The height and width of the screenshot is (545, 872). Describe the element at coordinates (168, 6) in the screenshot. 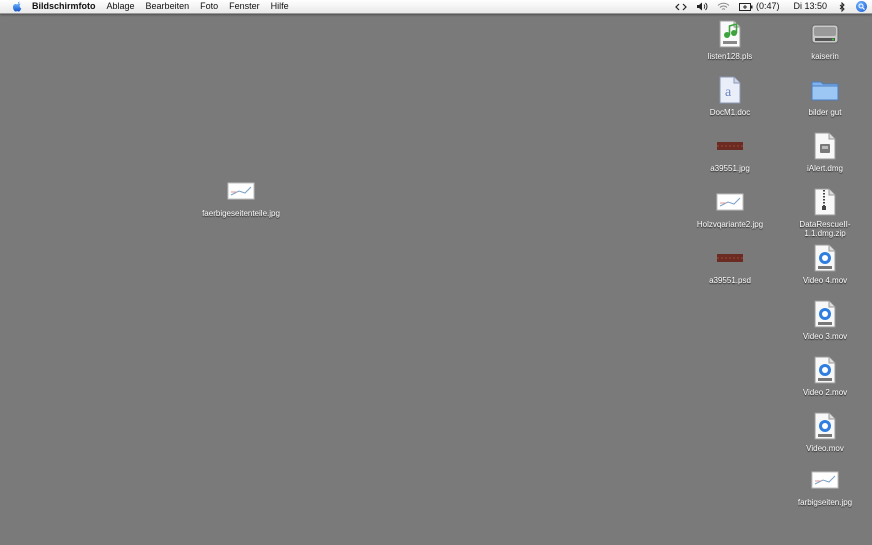

I see `menu-bearbeiten: Bearbeiten` at that location.